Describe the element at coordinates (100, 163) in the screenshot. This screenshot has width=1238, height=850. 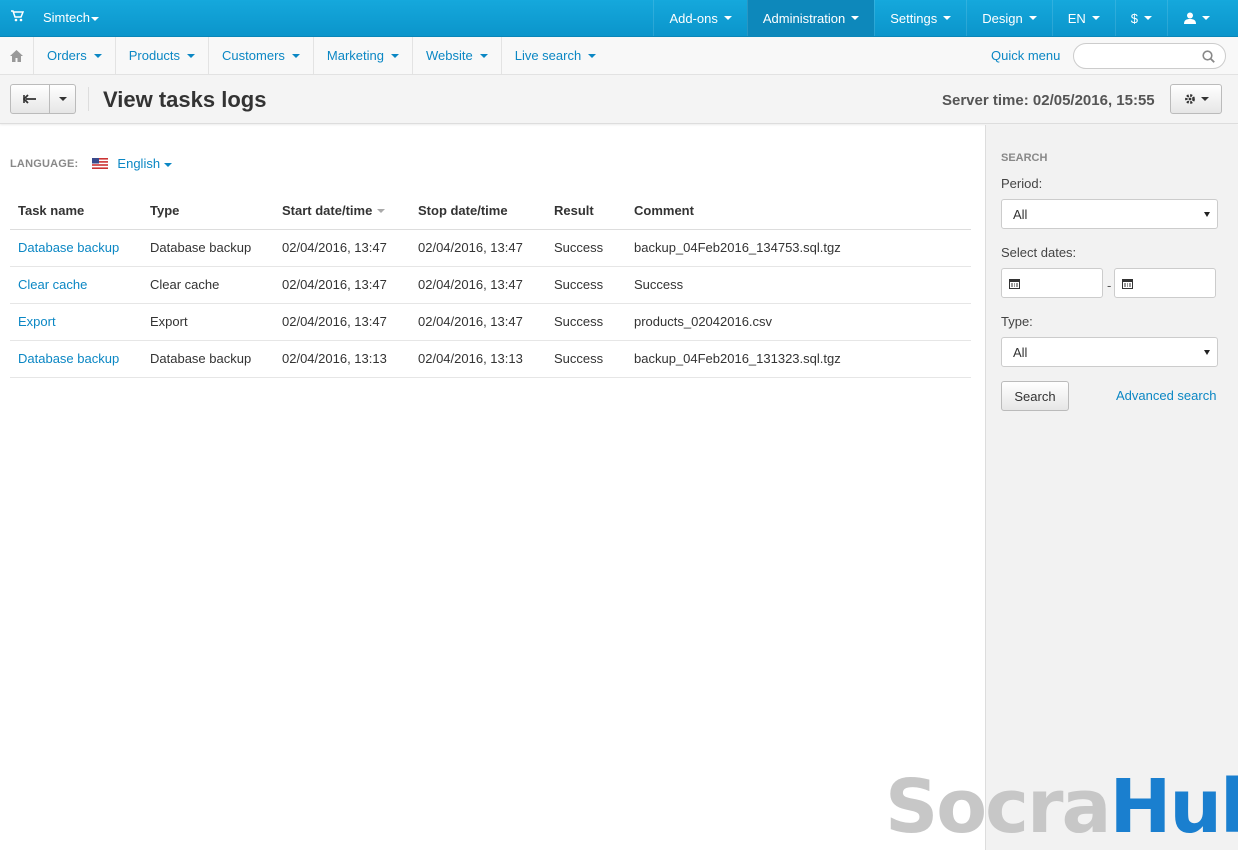
I see `us-flag-icon` at that location.